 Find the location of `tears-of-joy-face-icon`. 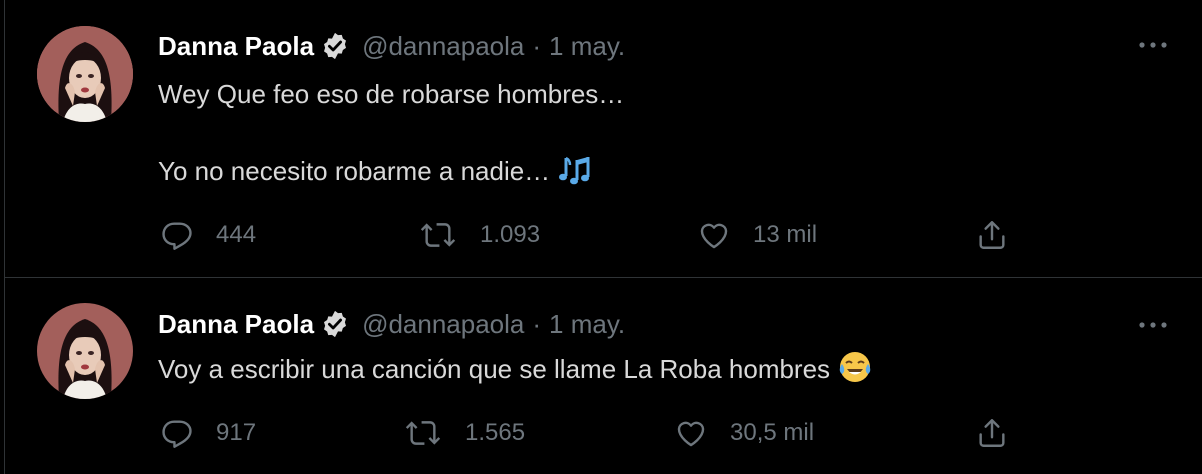

tears-of-joy-face-icon is located at coordinates (855, 372).